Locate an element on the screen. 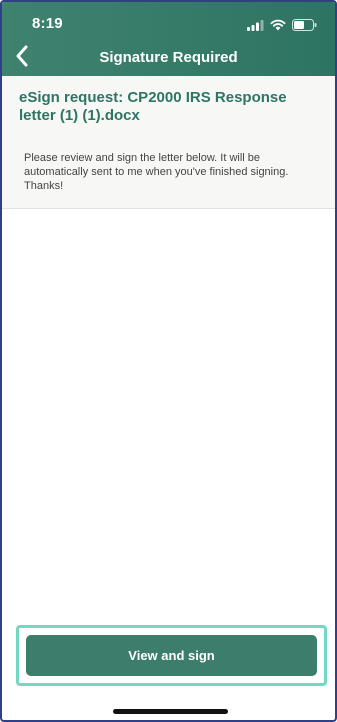  wifi-icon is located at coordinates (278, 27).